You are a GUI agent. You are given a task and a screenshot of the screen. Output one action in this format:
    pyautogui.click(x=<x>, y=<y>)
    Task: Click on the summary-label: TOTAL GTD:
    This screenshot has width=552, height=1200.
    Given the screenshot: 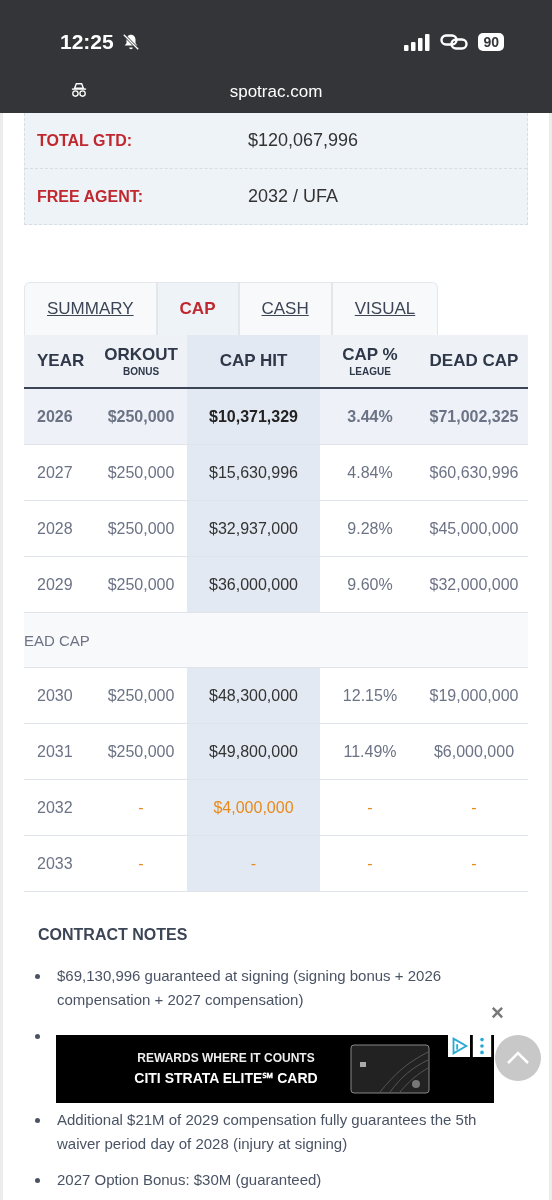 What is the action you would take?
    pyautogui.click(x=85, y=140)
    